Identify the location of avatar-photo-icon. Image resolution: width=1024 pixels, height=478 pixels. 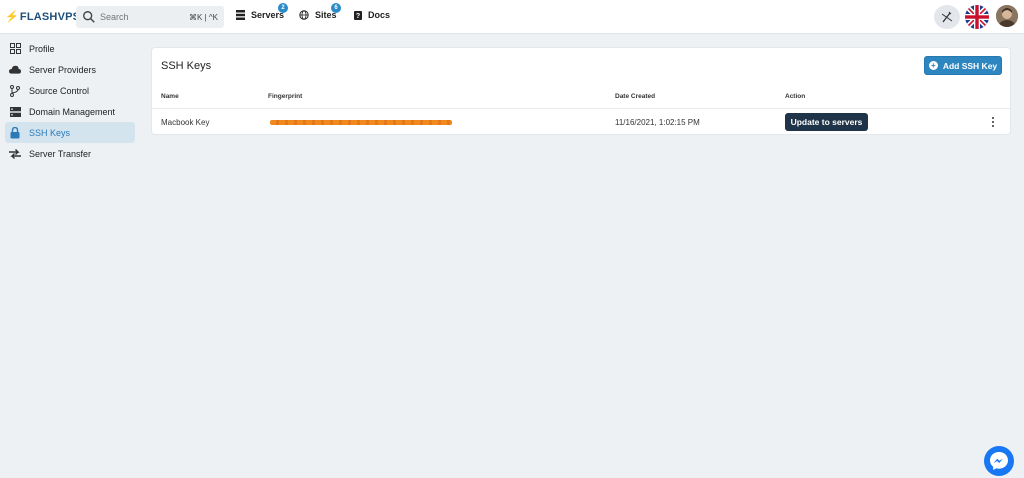
(1007, 16).